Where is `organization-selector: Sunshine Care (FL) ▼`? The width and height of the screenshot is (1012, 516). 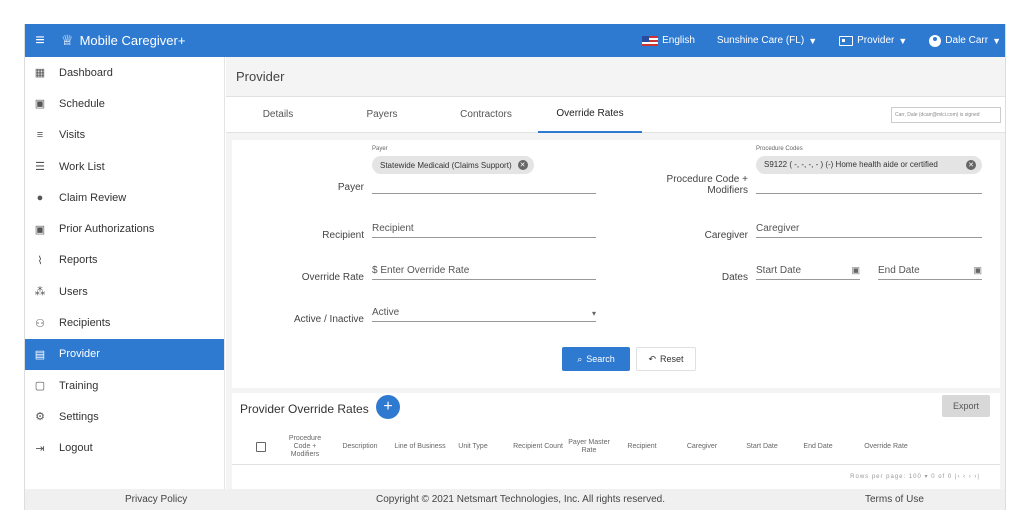 organization-selector: Sunshine Care (FL) ▼ is located at coordinates (767, 40).